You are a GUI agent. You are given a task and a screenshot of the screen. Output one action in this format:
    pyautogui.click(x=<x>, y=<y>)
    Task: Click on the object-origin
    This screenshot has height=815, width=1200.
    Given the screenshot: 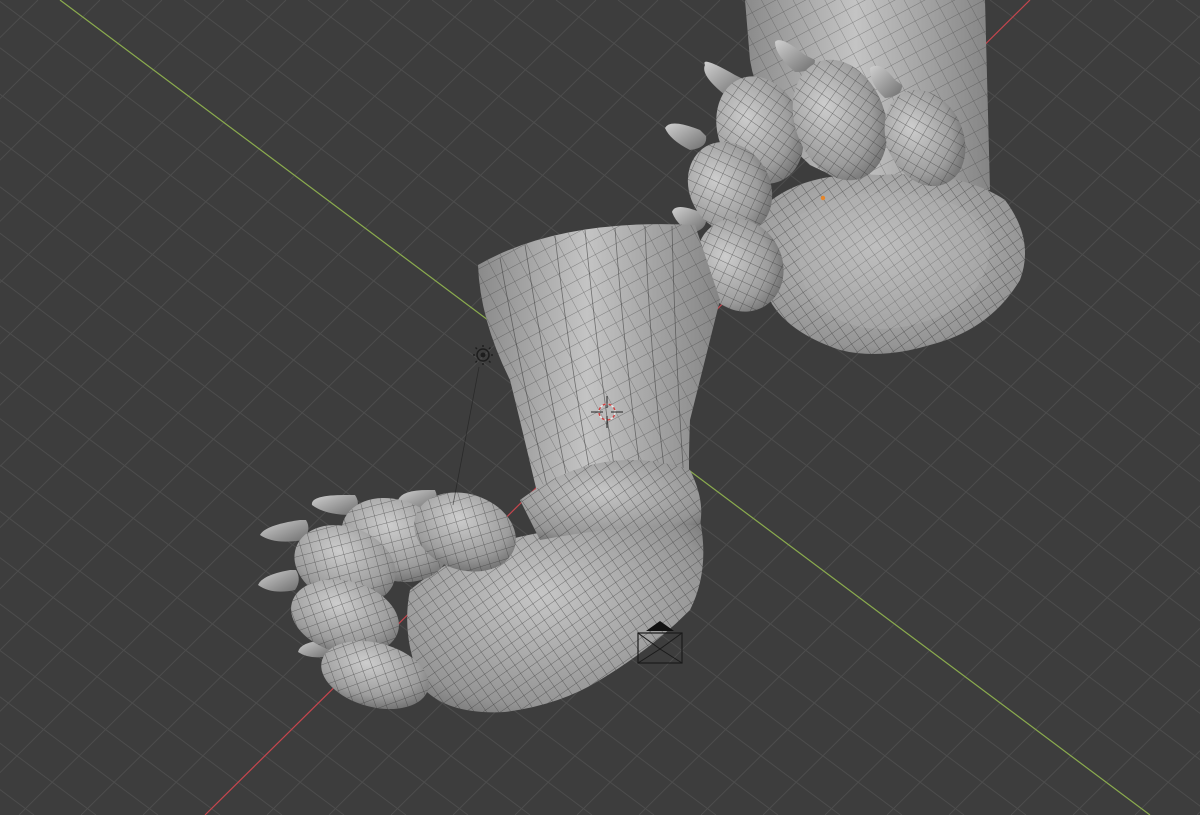 What is the action you would take?
    pyautogui.click(x=823, y=198)
    